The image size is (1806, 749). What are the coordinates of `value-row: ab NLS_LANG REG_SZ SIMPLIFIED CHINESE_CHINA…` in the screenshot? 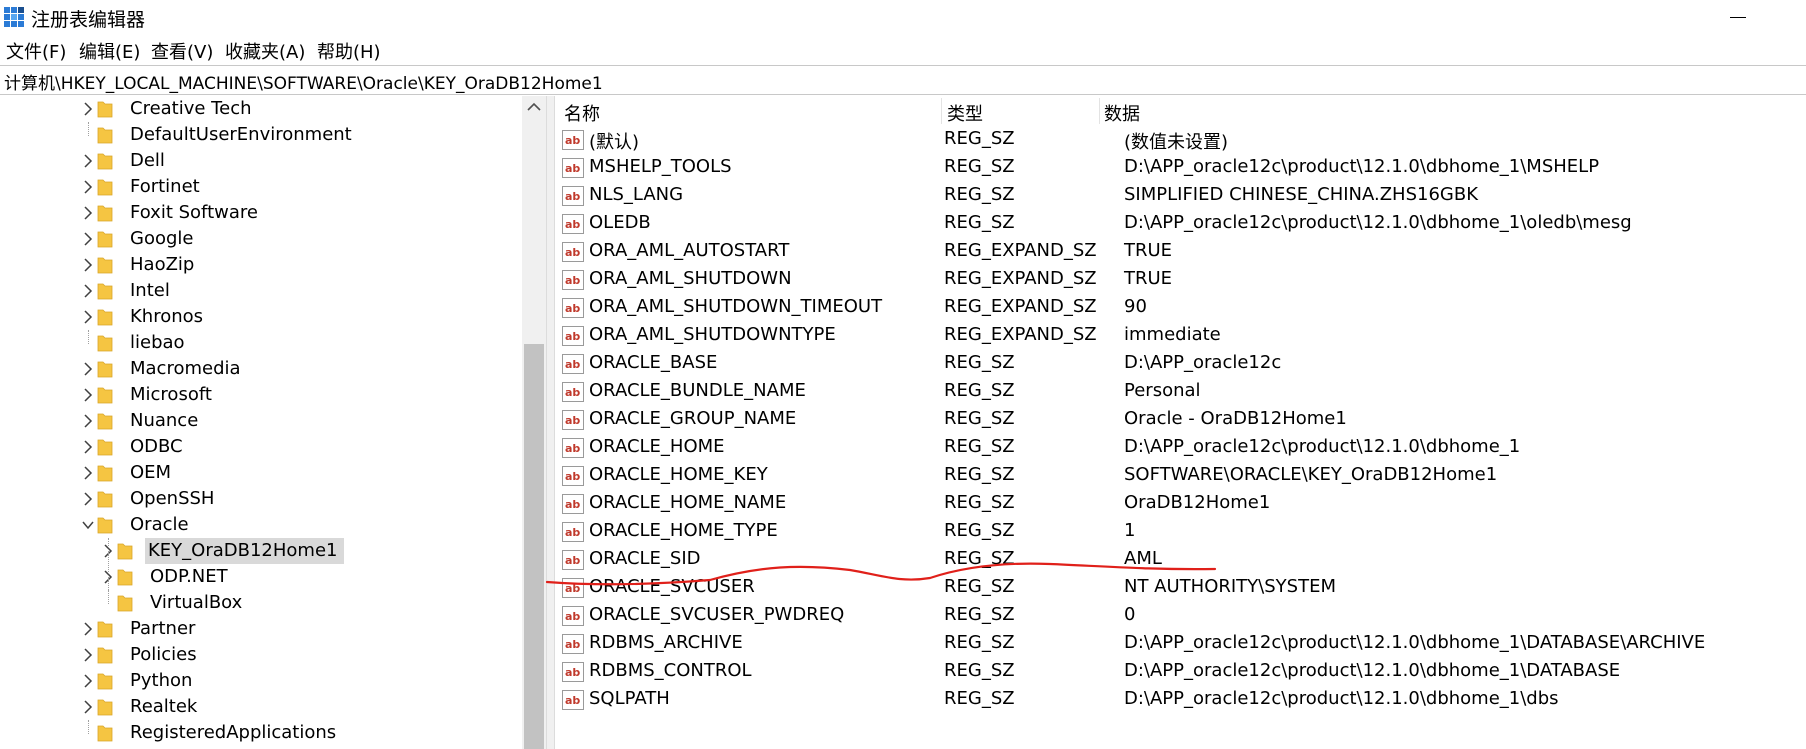 It's located at (1181, 196).